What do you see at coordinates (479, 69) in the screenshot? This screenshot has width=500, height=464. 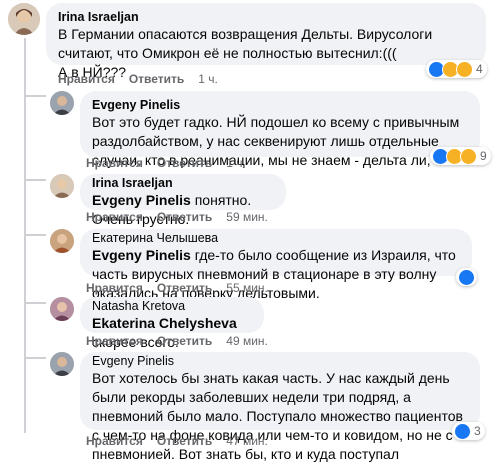 I see `reaction-count: 4` at bounding box center [479, 69].